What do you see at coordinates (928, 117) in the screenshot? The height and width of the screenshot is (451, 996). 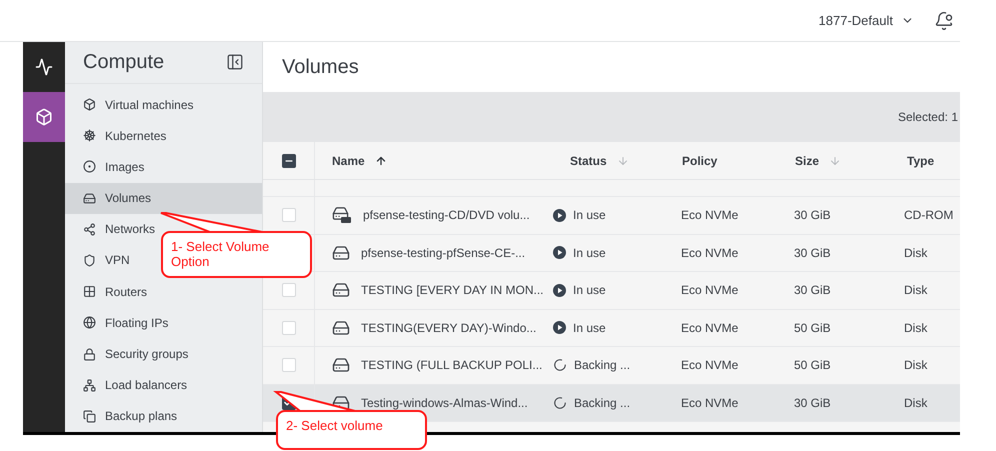 I see `selection-count: Selected: 1` at bounding box center [928, 117].